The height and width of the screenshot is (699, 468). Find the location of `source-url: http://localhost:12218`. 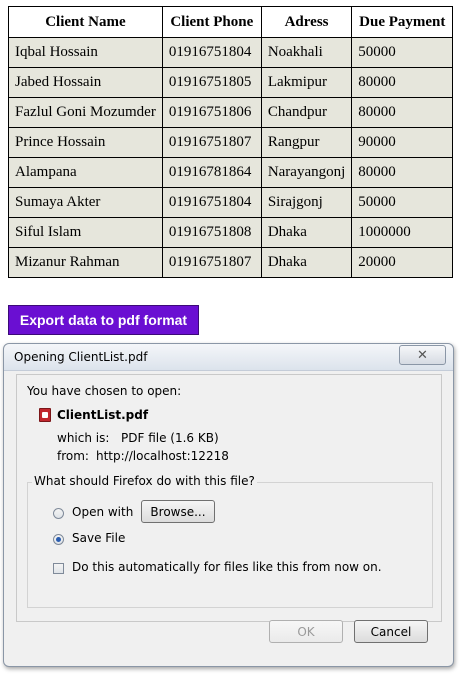

source-url: http://localhost:12218 is located at coordinates (162, 456).